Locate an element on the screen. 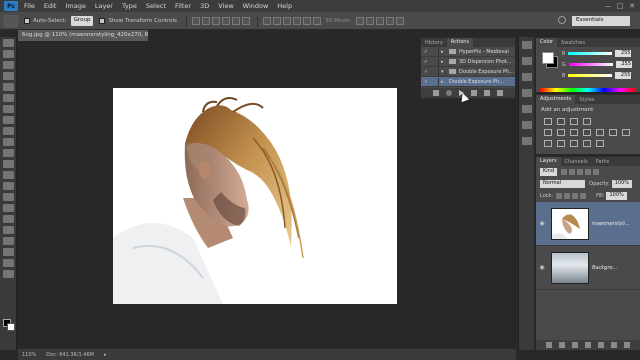  foreground-color-chip is located at coordinates (548, 58).